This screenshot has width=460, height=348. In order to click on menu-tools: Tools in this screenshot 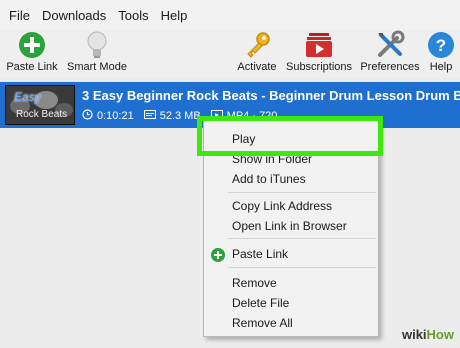, I will do `click(133, 15)`.